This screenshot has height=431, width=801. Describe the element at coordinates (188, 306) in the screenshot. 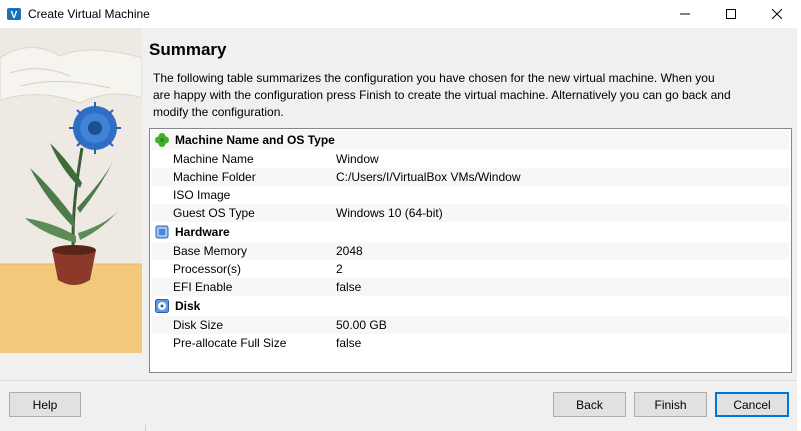

I see `section-title: Disk` at that location.